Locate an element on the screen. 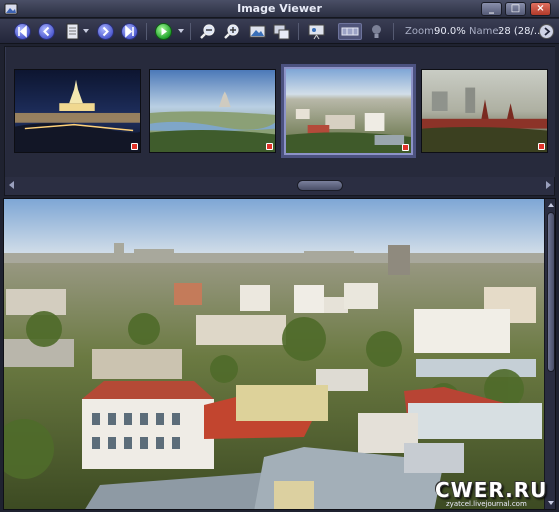  scroll-up-icon is located at coordinates (551, 205).